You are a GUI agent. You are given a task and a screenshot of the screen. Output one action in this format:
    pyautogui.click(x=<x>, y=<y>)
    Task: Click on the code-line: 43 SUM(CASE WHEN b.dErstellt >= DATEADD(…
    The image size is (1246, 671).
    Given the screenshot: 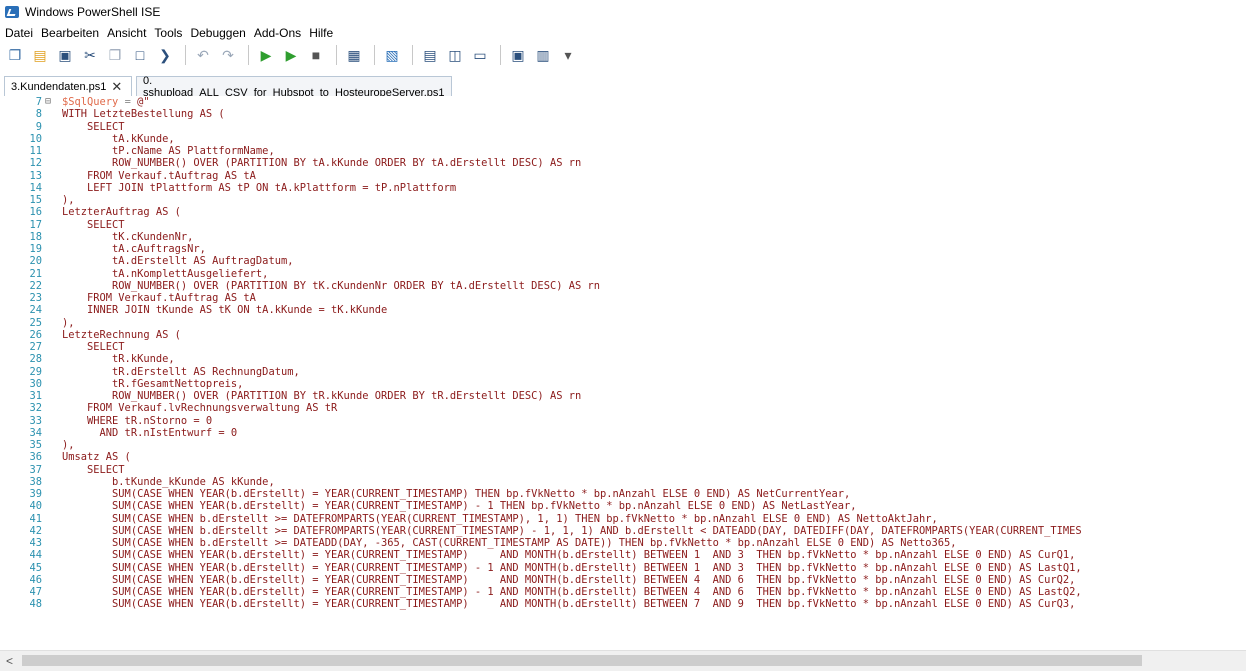 What is the action you would take?
    pyautogui.click(x=623, y=543)
    